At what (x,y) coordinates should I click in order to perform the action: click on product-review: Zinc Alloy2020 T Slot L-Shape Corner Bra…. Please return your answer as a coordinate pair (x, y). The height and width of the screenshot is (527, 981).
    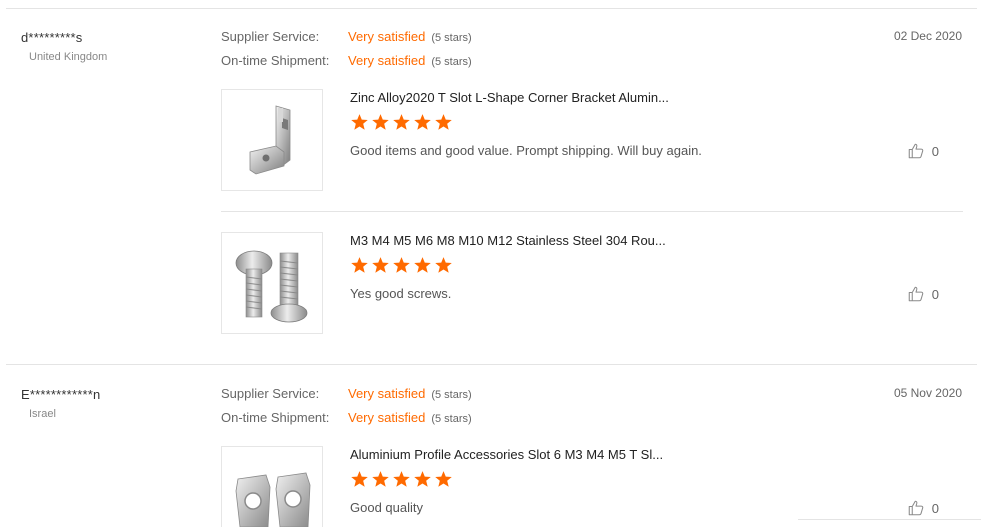
    Looking at the image, I should click on (592, 140).